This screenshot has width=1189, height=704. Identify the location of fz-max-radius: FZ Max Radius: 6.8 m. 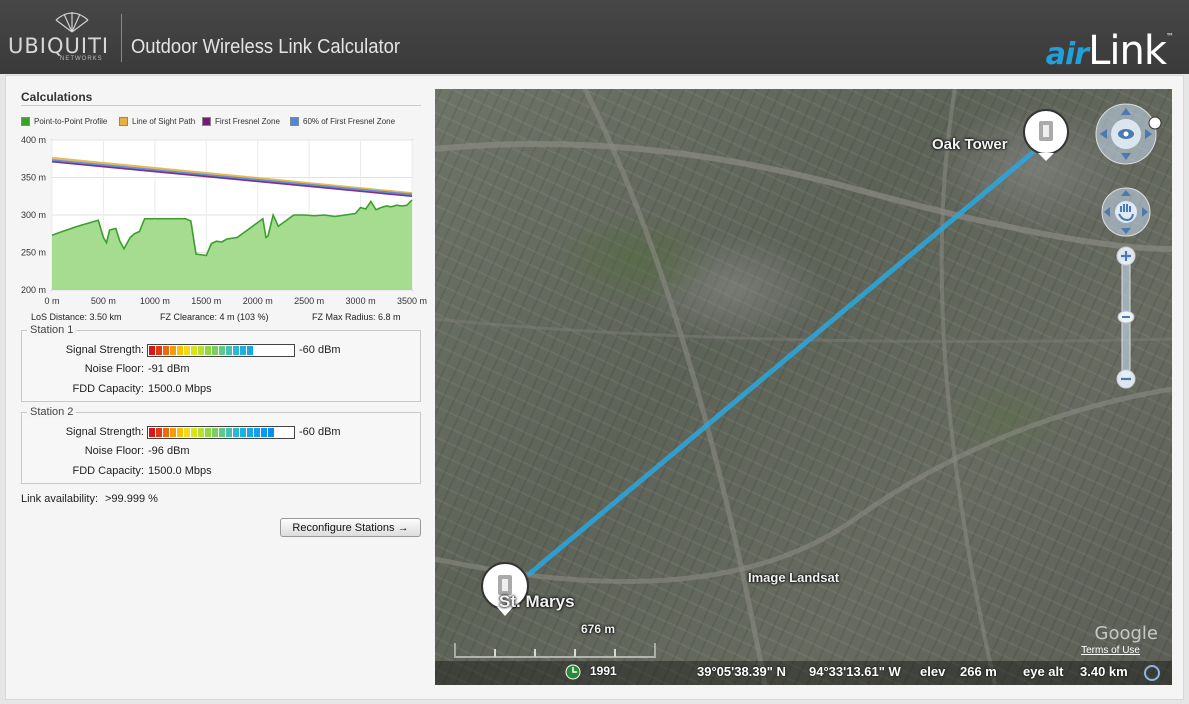
(356, 317).